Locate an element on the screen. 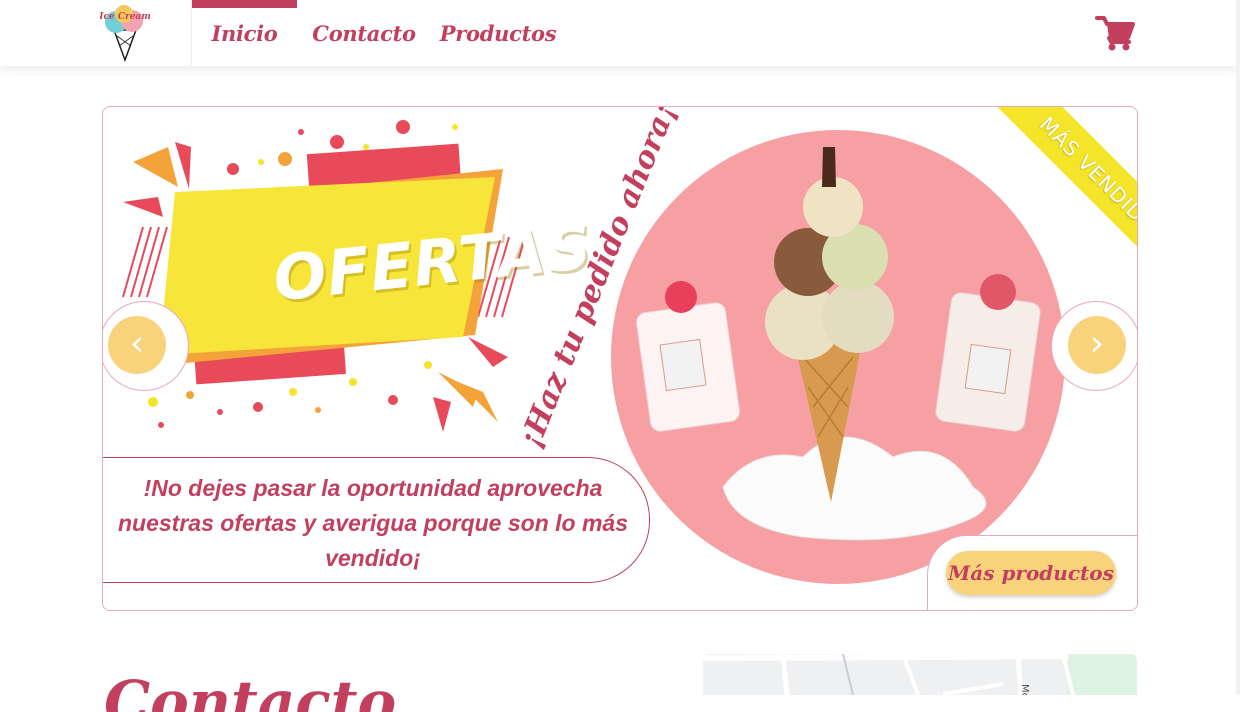 This screenshot has height=712, width=1240. nav-productos-label: Productos is located at coordinates (498, 33).